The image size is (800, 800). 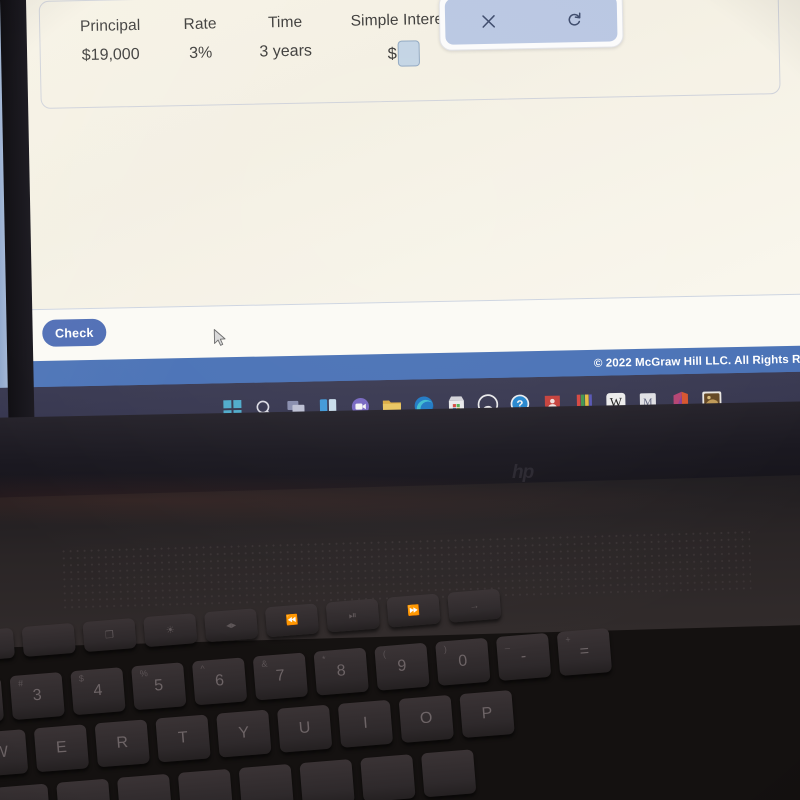 I want to click on key-number: * 8, so click(x=341, y=671).